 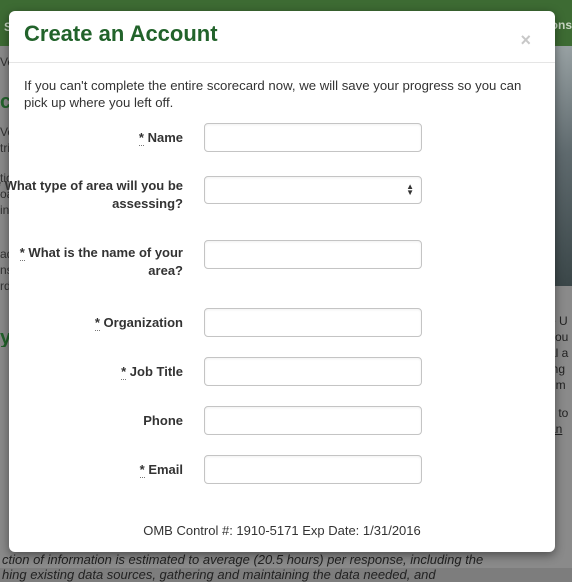 I want to click on close-icon: ×, so click(x=525, y=40).